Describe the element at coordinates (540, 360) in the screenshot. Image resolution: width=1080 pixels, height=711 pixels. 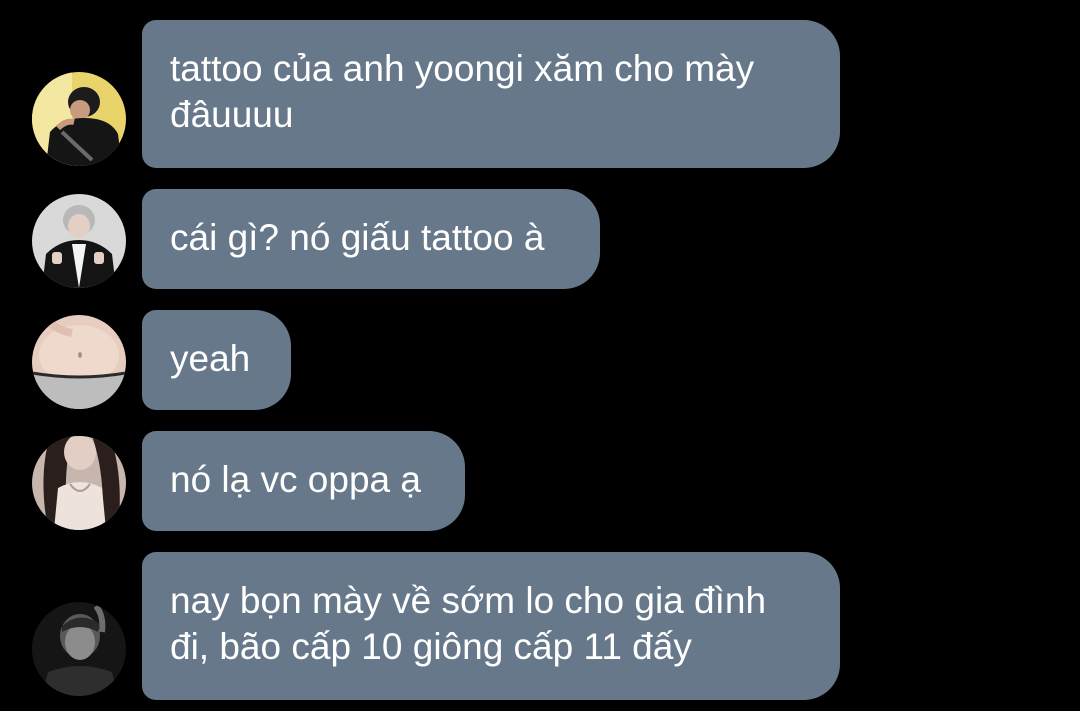
I see `message-row: yeah` at that location.